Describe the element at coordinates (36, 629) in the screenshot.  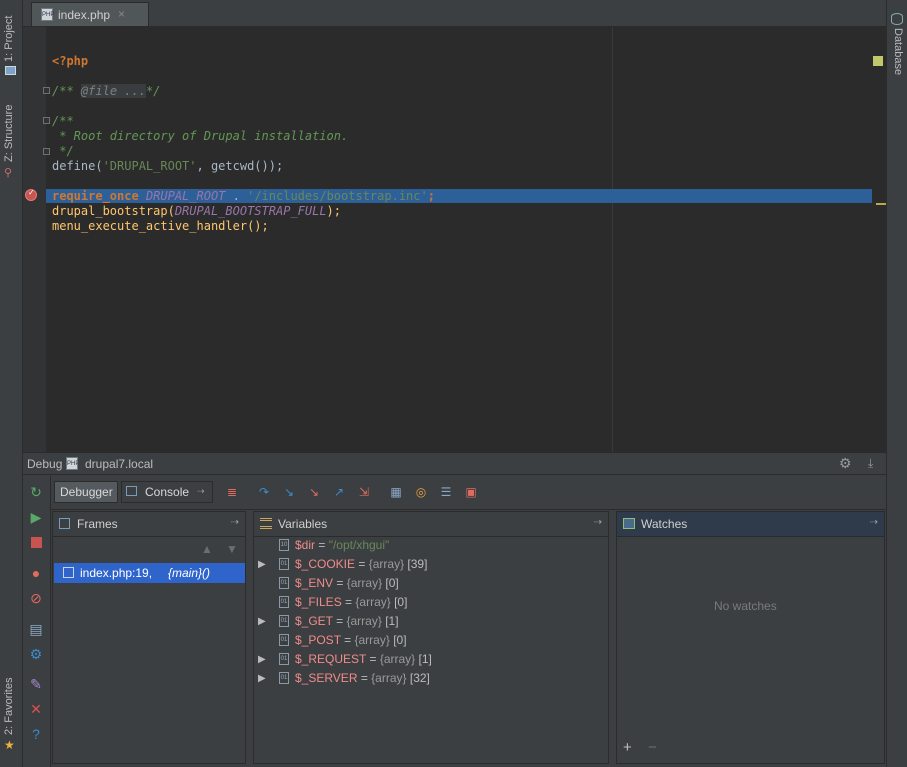
I see `layout-icon: ▤` at that location.